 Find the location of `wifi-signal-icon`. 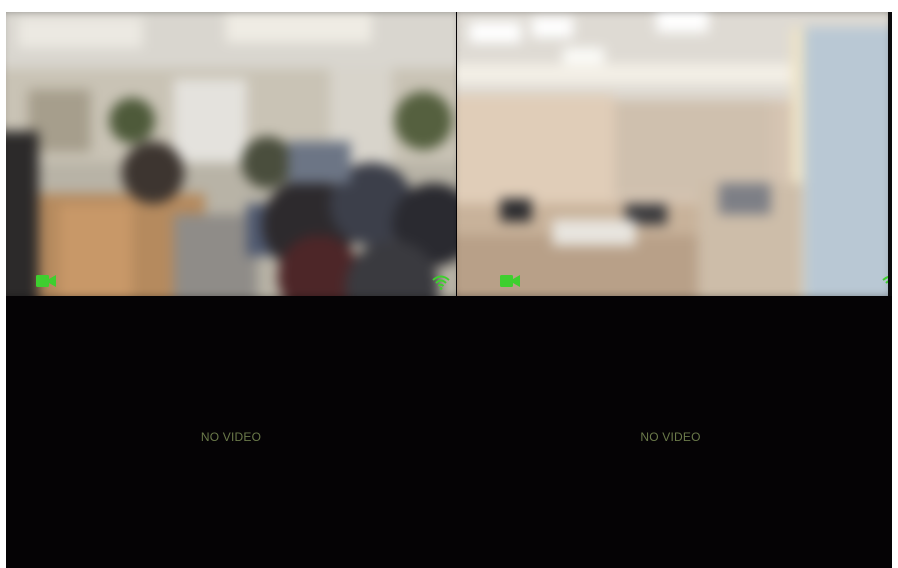

wifi-signal-icon is located at coordinates (441, 282).